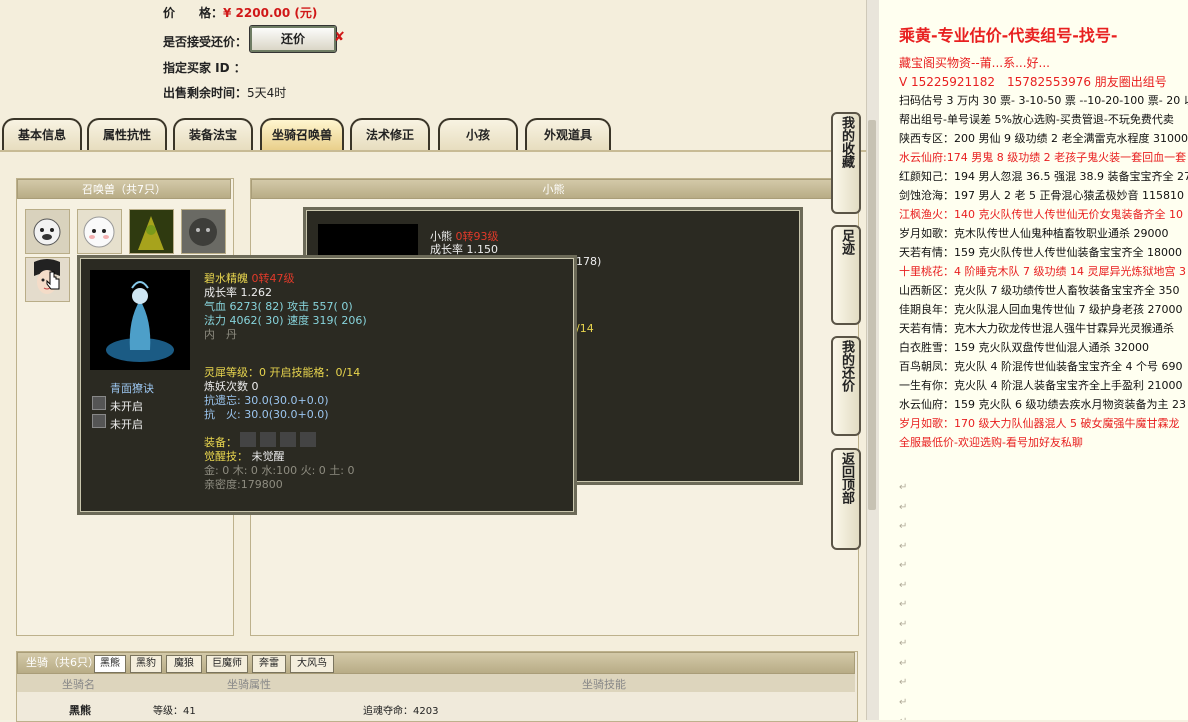 The image size is (1188, 722). Describe the element at coordinates (227, 664) in the screenshot. I see `mount-tab-jumoshi: 巨魔师` at that location.